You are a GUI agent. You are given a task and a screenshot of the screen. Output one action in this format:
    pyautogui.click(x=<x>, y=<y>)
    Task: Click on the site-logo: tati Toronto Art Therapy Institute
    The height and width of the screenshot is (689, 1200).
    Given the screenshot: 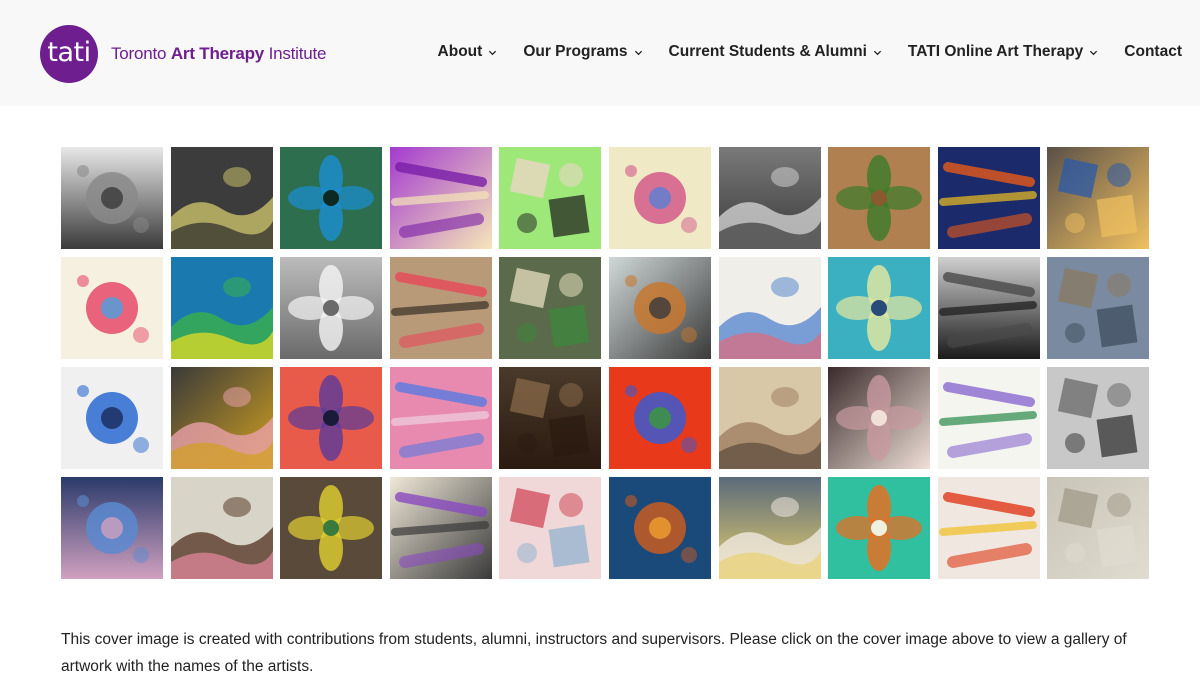 What is the action you would take?
    pyautogui.click(x=183, y=54)
    